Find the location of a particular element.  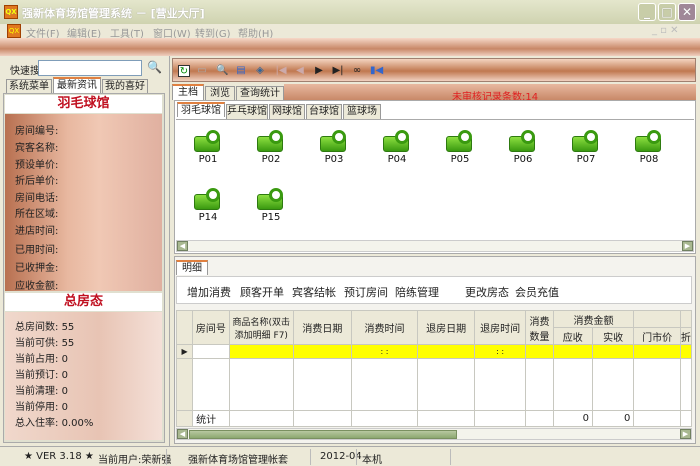

field-checkin: 进店时间: is located at coordinates (37, 231).